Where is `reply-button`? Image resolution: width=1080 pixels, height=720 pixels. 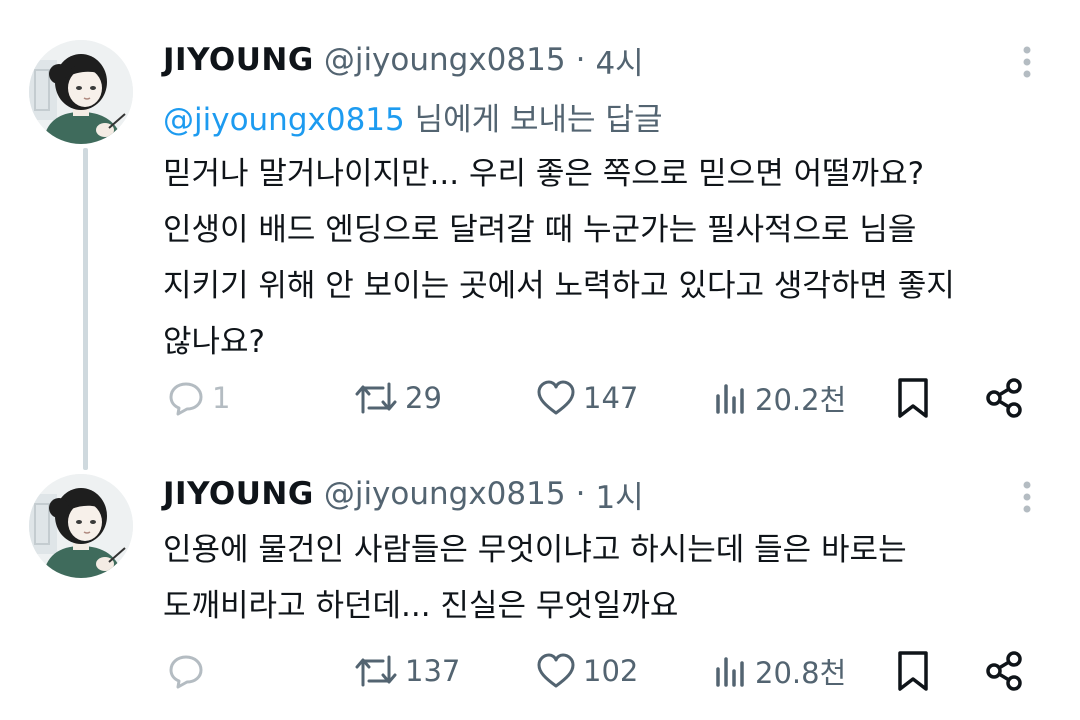
reply-button is located at coordinates (186, 671).